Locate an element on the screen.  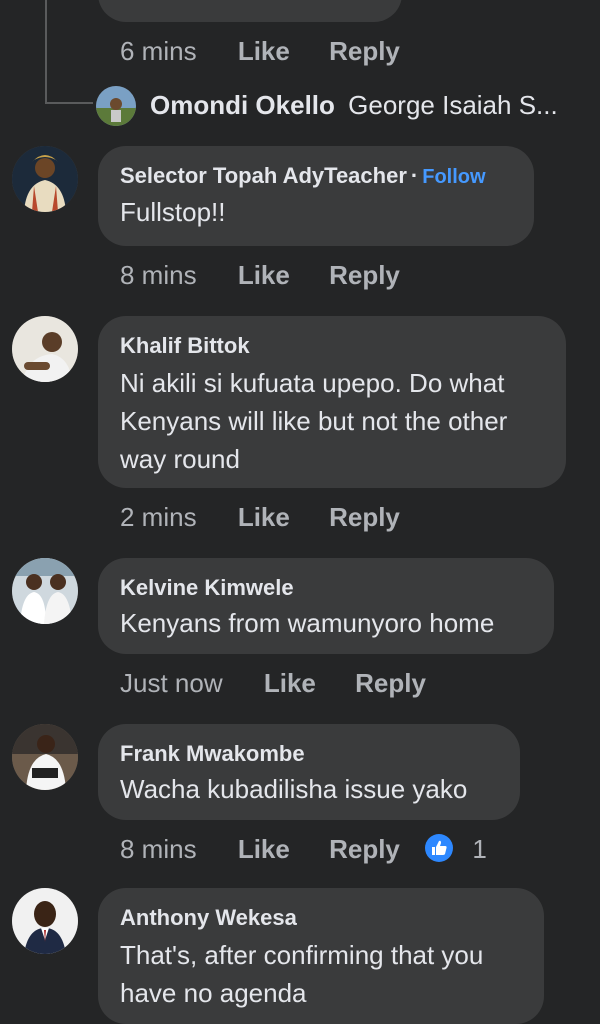
thumbs-up-icon is located at coordinates (439, 848).